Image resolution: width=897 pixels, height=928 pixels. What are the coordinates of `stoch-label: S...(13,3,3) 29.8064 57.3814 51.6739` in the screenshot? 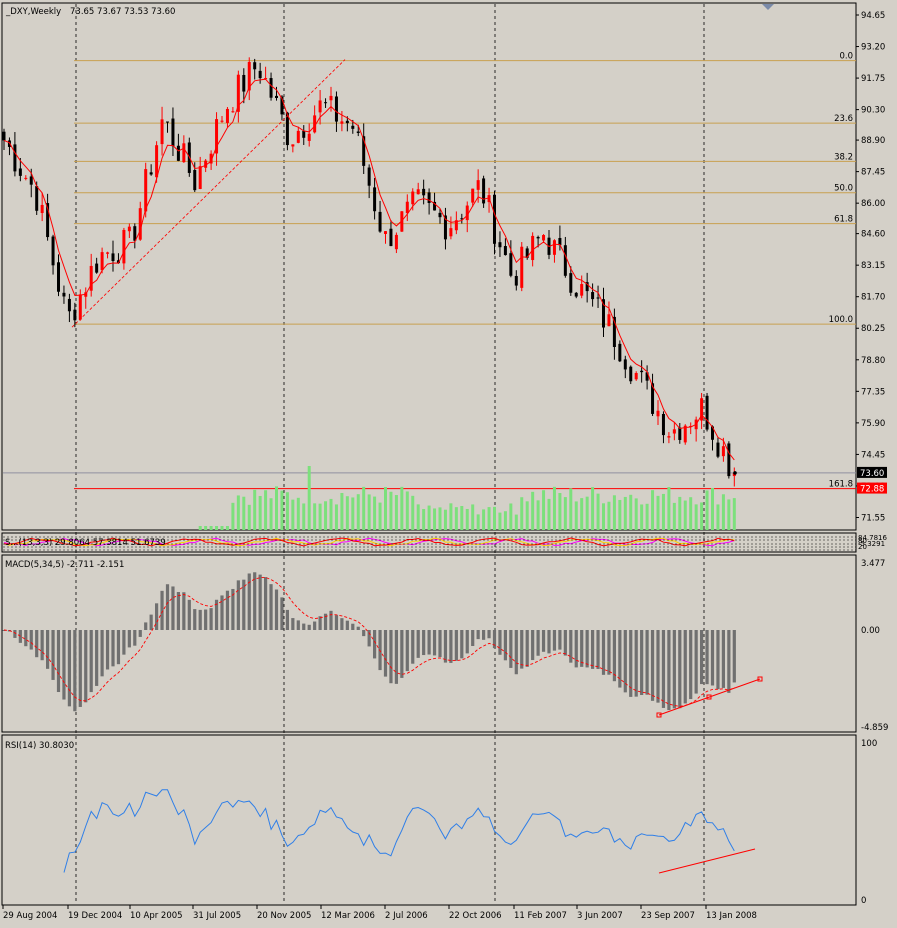 It's located at (85, 543).